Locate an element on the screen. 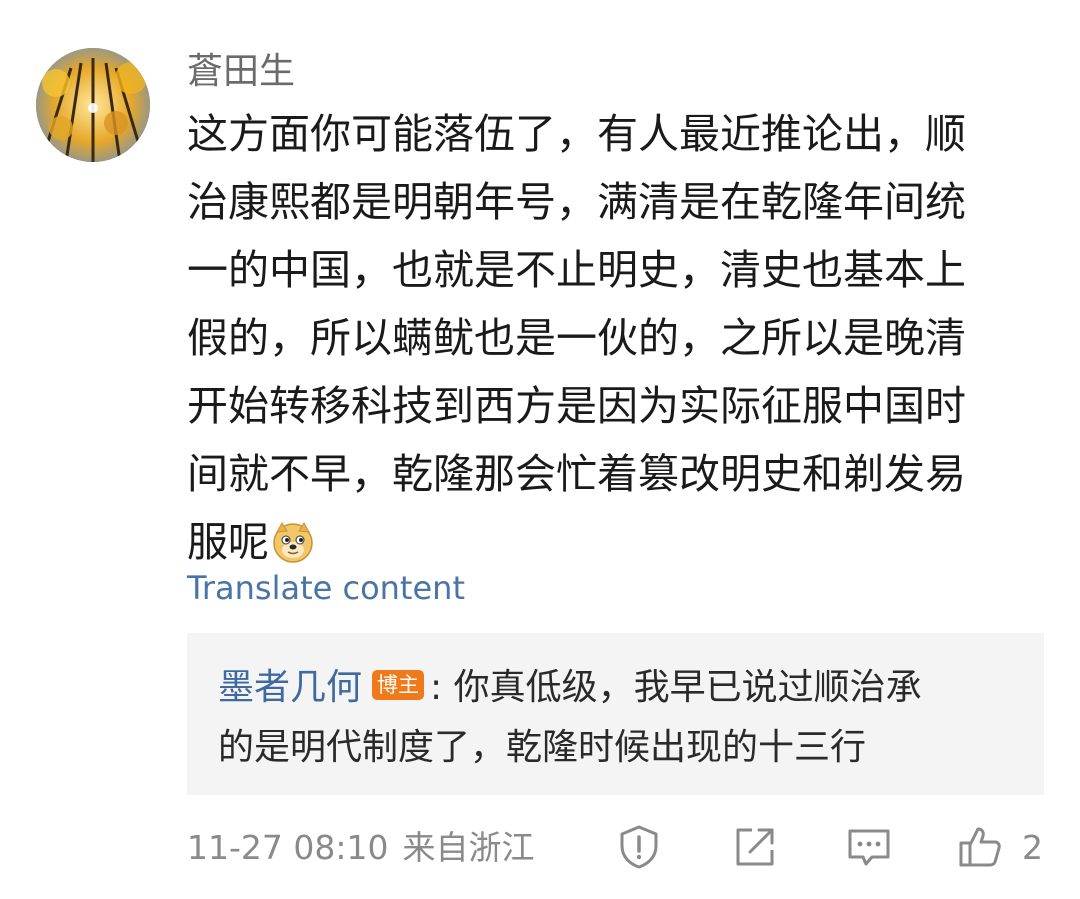 Image resolution: width=1080 pixels, height=899 pixels. comment-line-text: 服呢 is located at coordinates (228, 542).